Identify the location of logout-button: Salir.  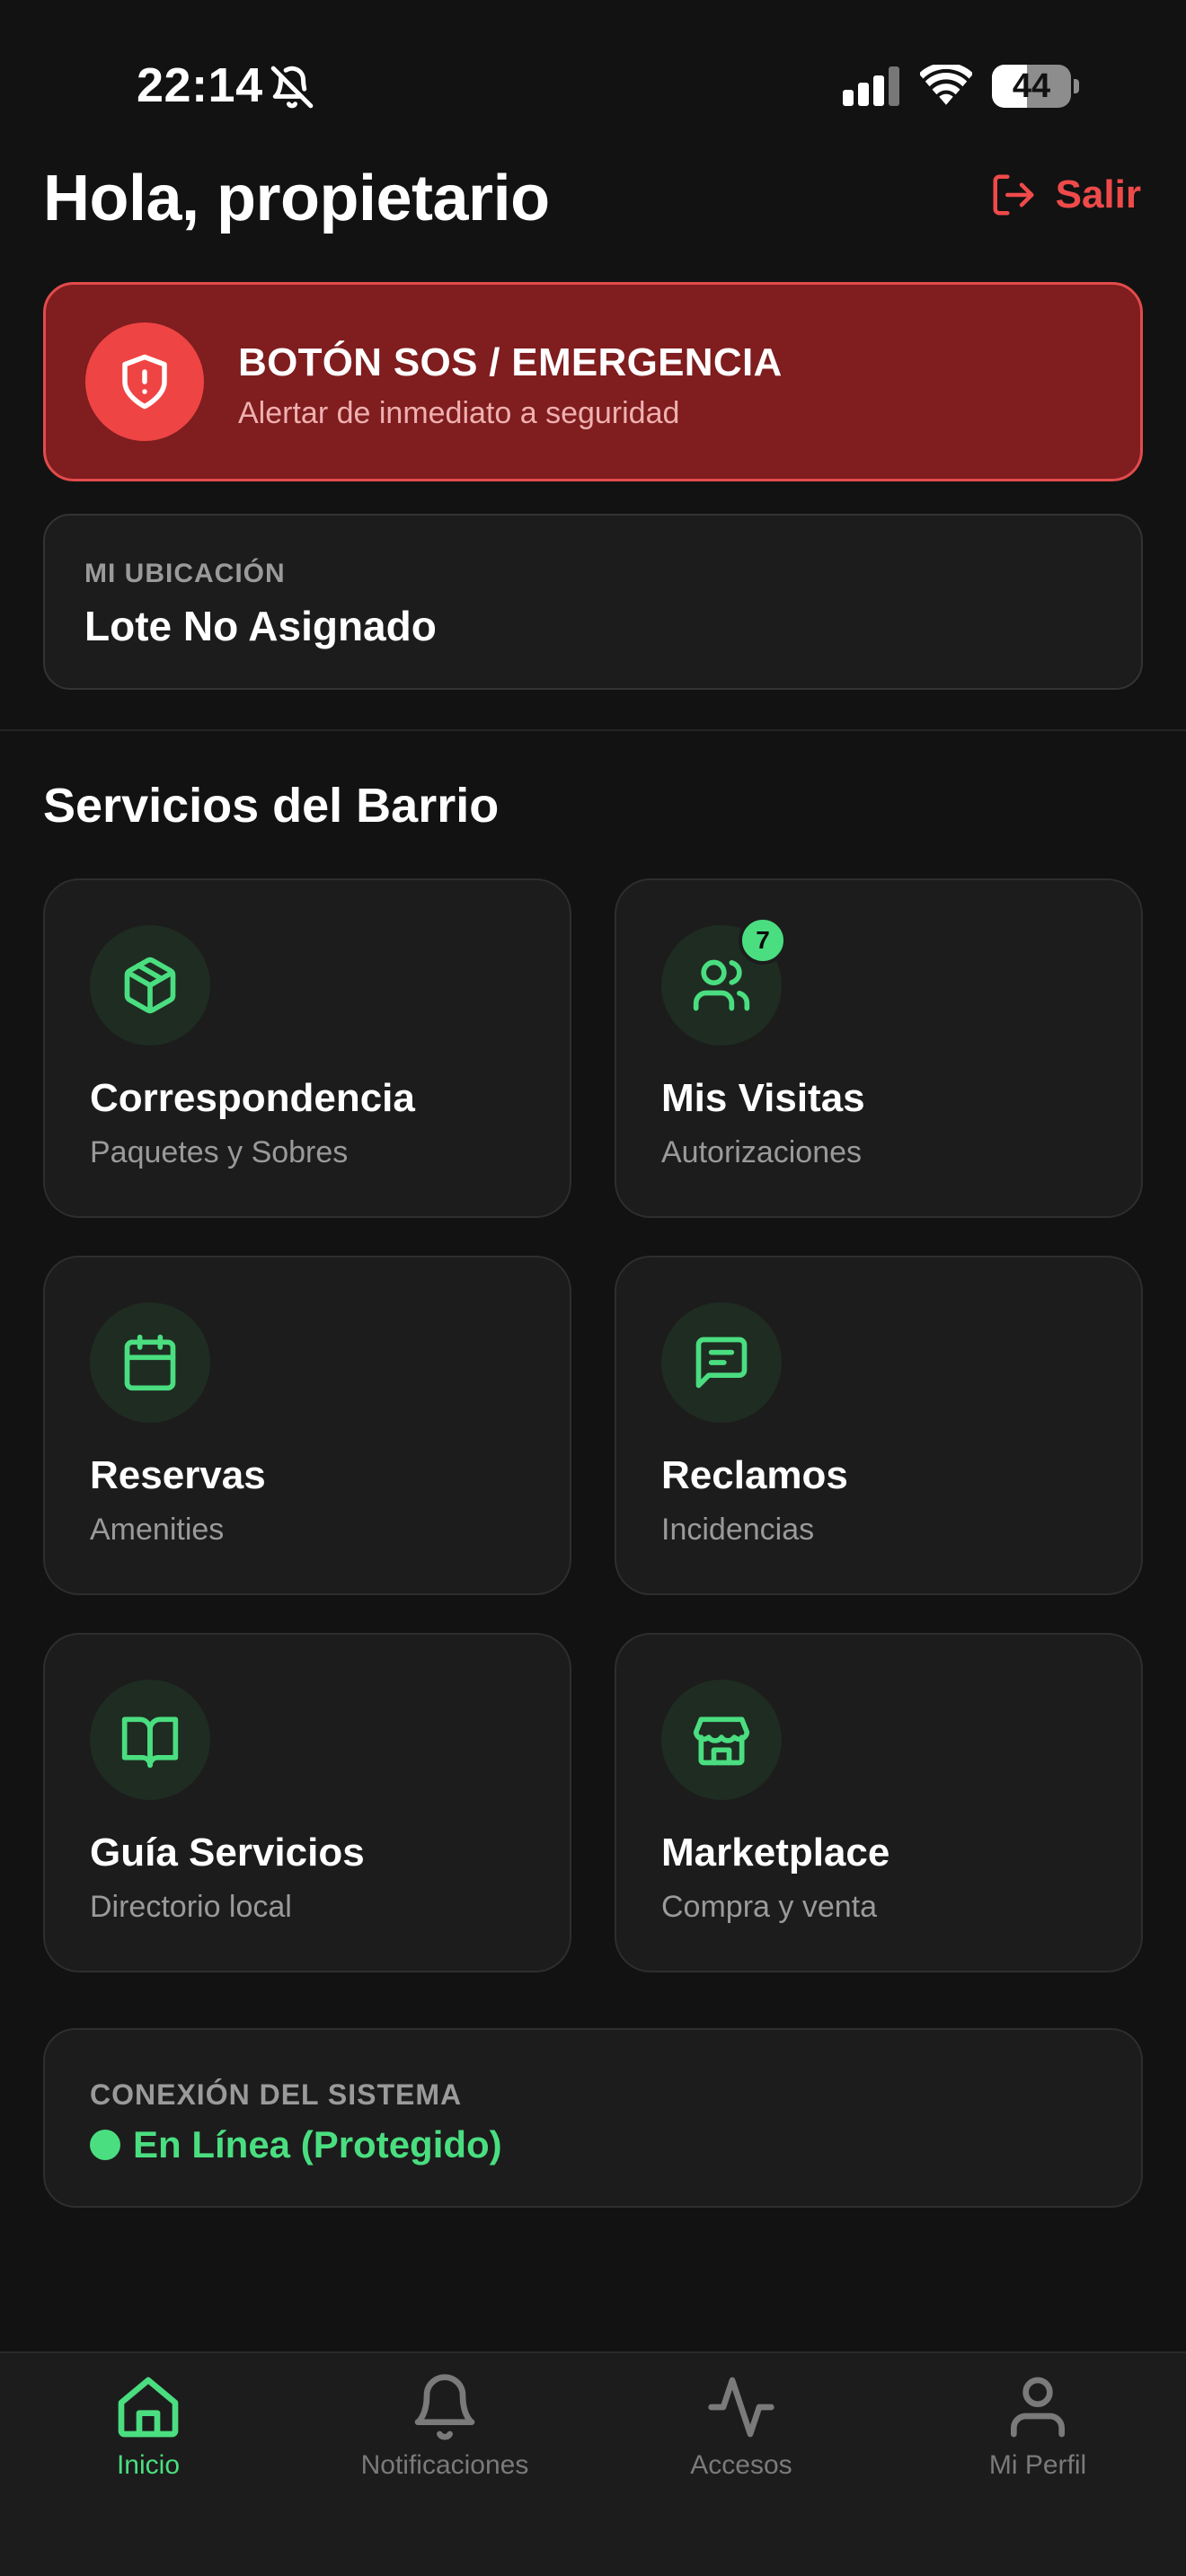
(1065, 195).